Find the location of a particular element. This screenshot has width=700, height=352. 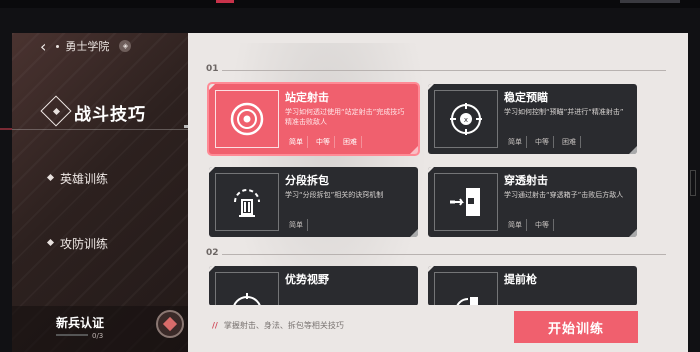

card-description: 学习如何控制“预瞄”并进行“精准射击” is located at coordinates (564, 112).